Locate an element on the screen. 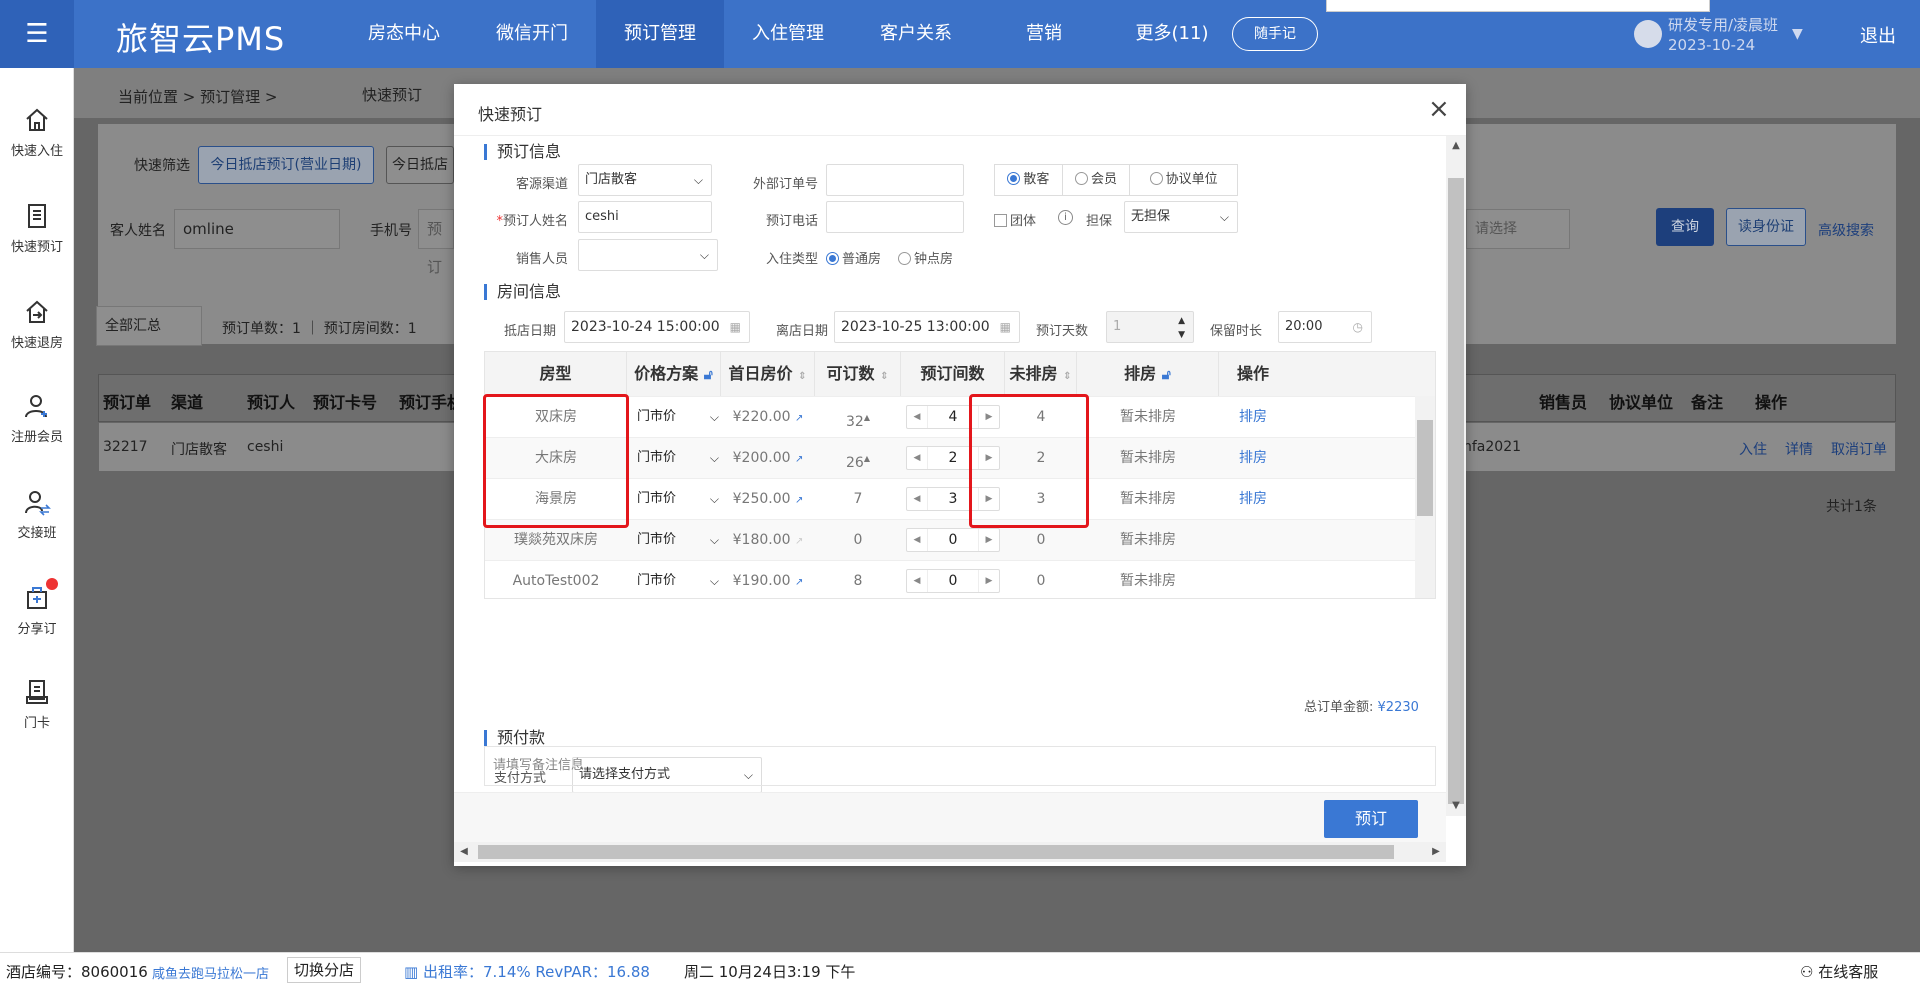  col-first-day-price: 首日房价 ⇕ is located at coordinates (768, 374).